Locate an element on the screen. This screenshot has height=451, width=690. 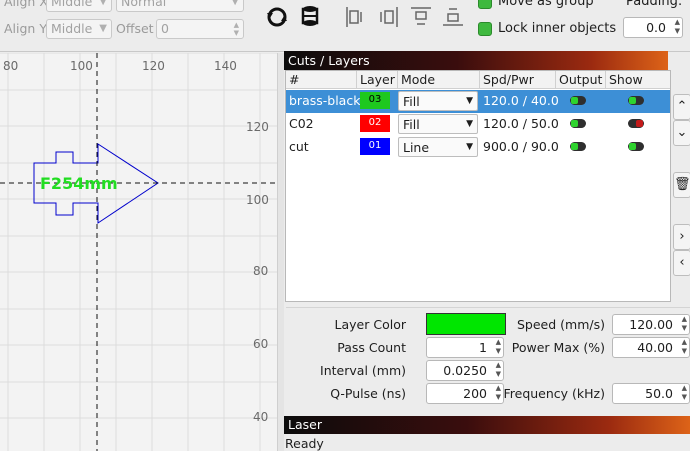
interval-value: 0.0250 is located at coordinates (465, 370).